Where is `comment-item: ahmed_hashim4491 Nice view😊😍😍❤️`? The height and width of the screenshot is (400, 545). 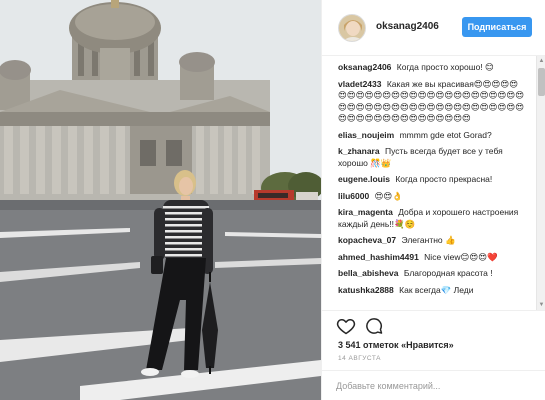 comment-item: ahmed_hashim4491 Nice view😊😍😍❤️ is located at coordinates (432, 258).